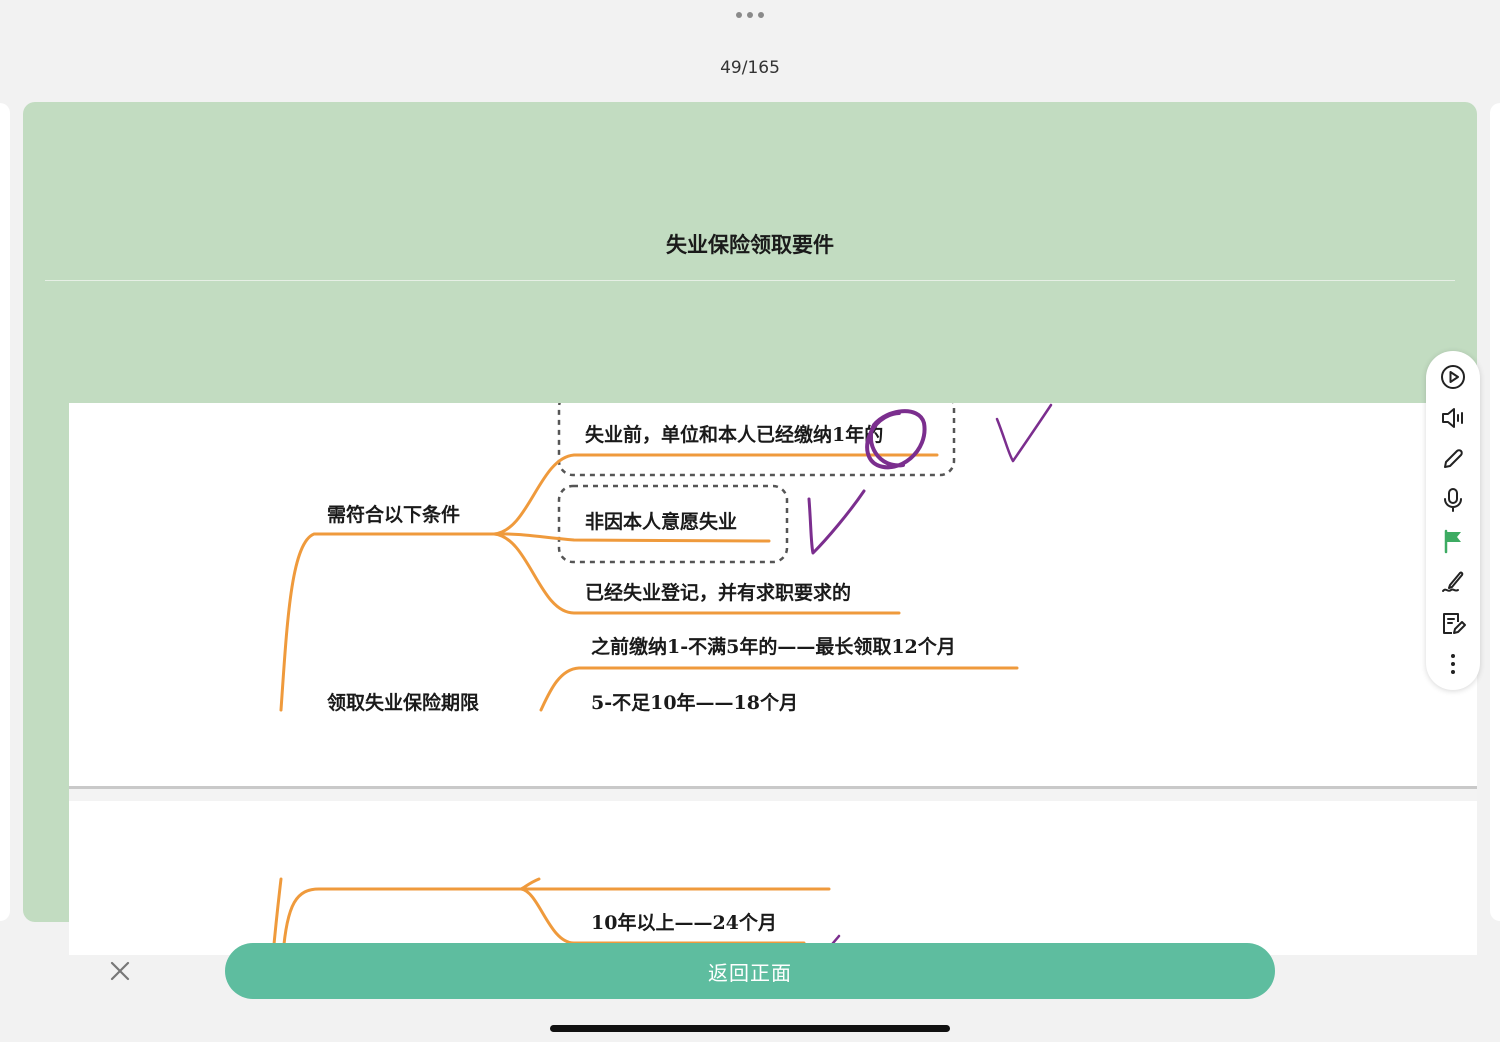 The image size is (1500, 1042). I want to click on period-2-text: 5-不足10年——18个月, so click(694, 702).